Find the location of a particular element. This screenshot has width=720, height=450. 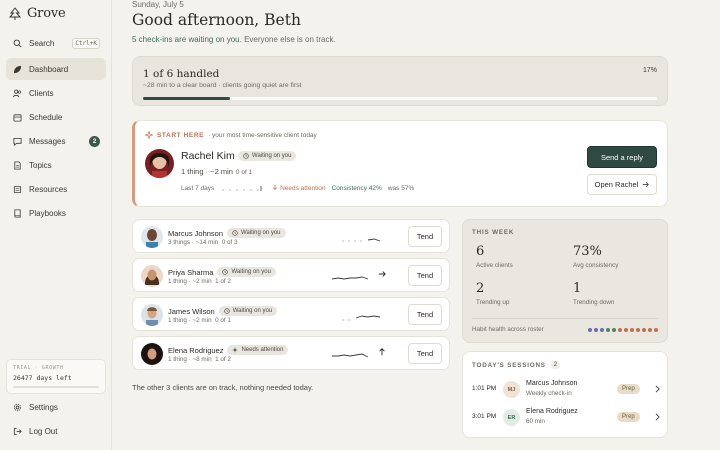

status-badge: Needs attention is located at coordinates (258, 350).